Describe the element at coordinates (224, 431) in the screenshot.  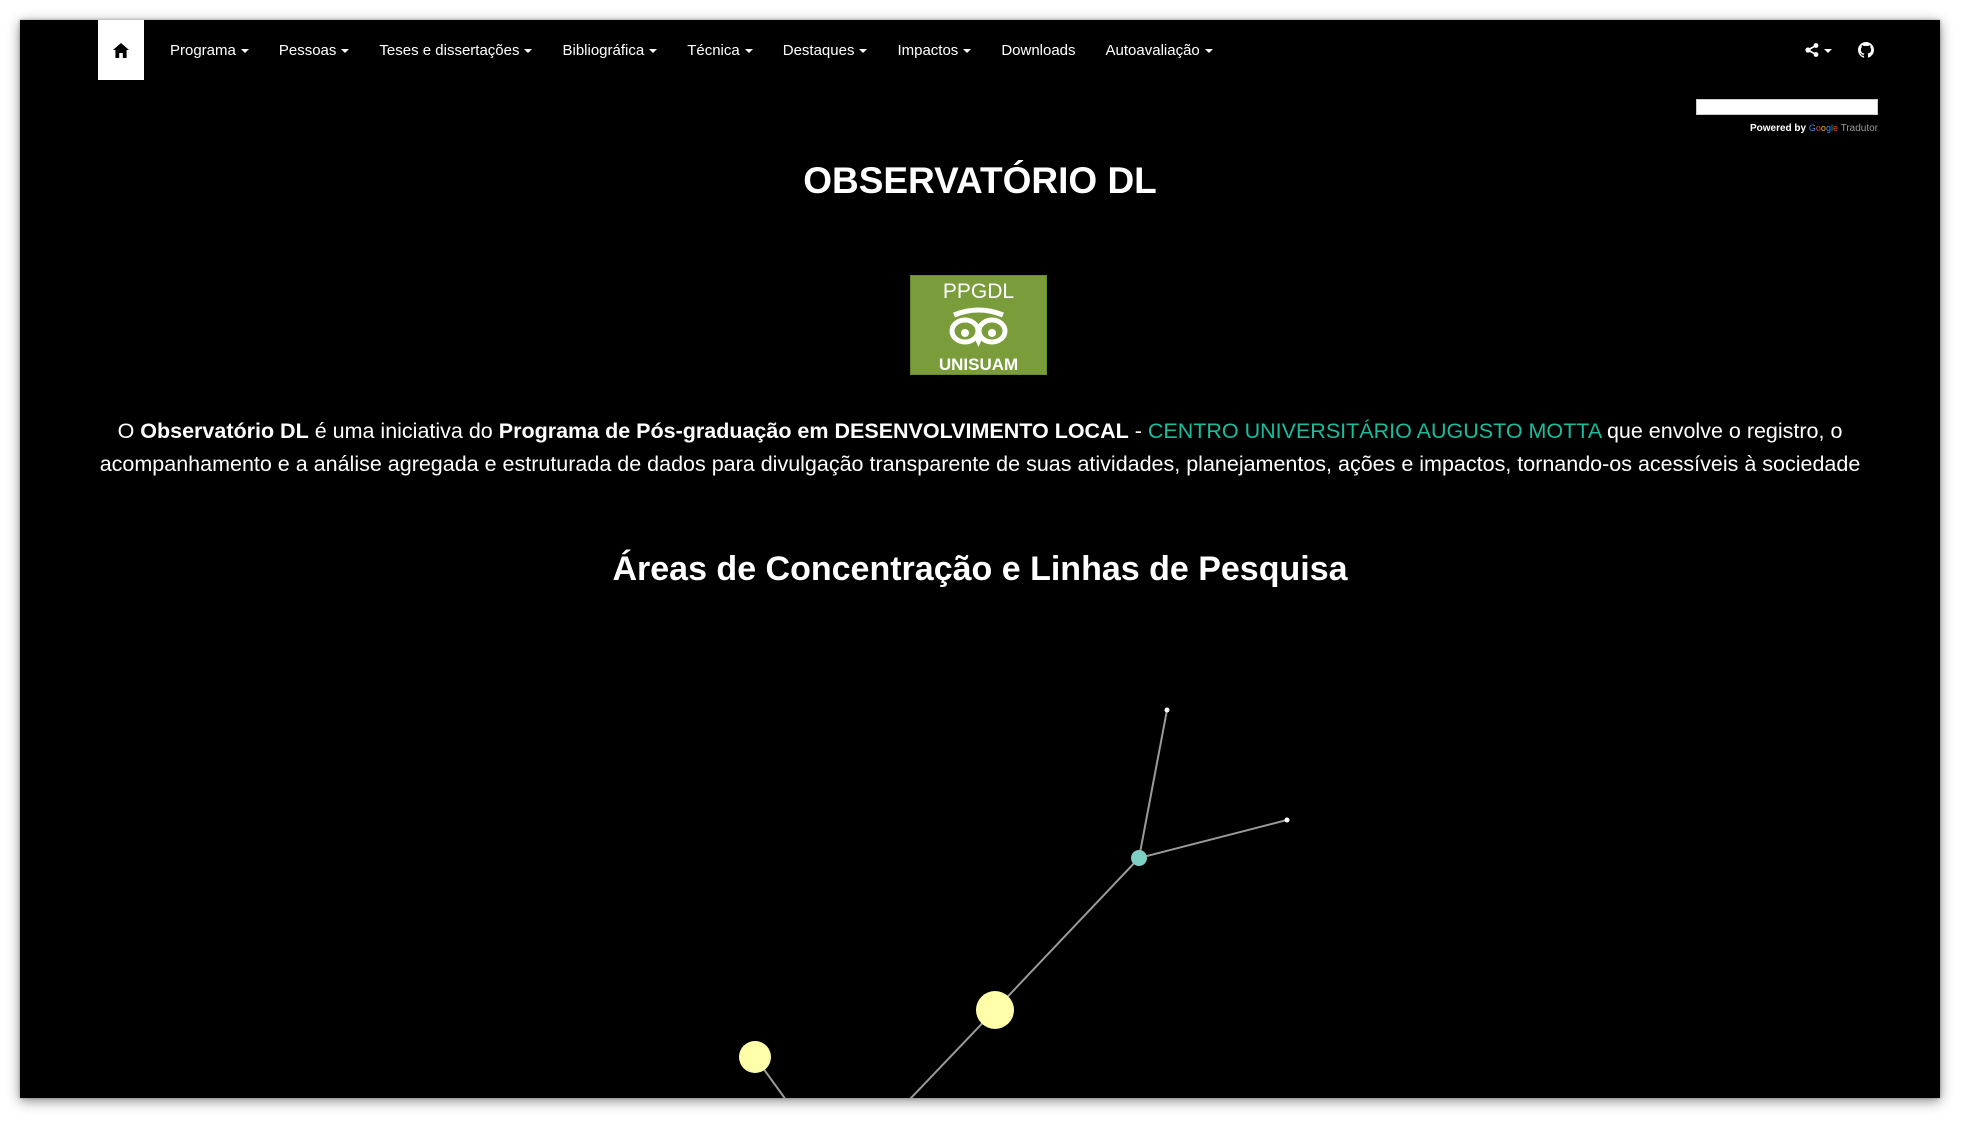
I see `intro-bold-observatorio: Observatório DL` at that location.